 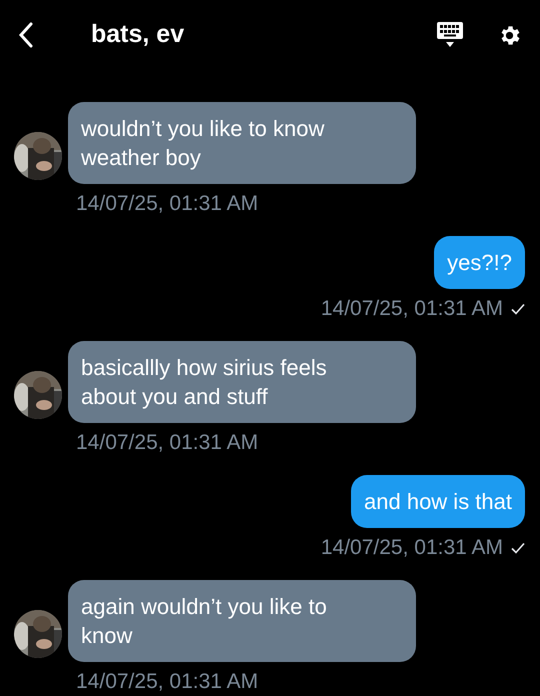 What do you see at coordinates (242, 143) in the screenshot?
I see `message-bubble: wouldn’t you like to know weather boy` at bounding box center [242, 143].